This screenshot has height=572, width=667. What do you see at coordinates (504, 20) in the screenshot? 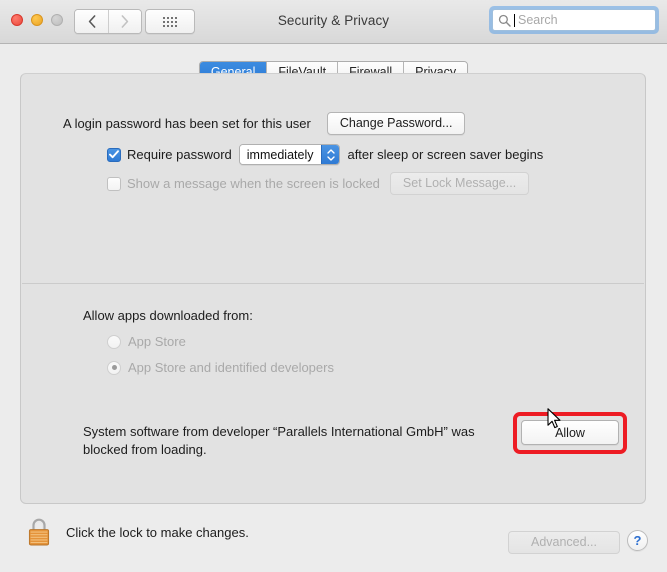
I see `search-icon` at bounding box center [504, 20].